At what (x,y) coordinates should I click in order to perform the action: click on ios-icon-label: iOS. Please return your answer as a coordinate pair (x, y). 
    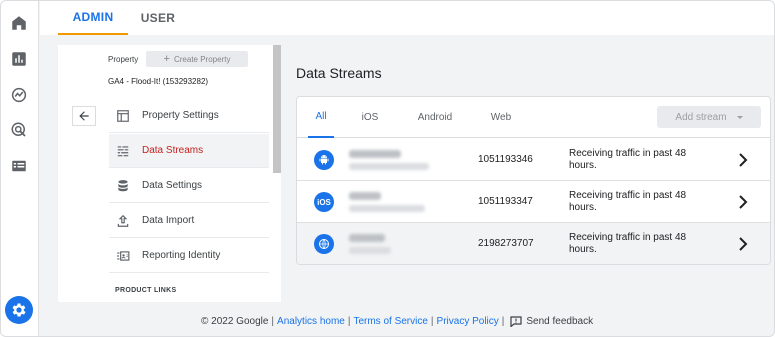
    Looking at the image, I should click on (324, 202).